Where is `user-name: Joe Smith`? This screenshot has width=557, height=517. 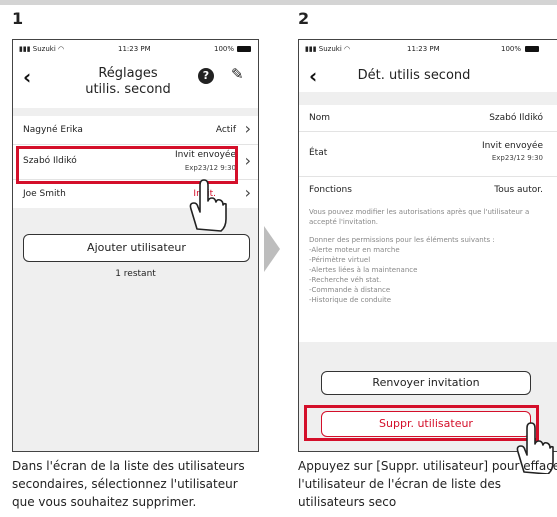
user-name: Joe Smith is located at coordinates (44, 194).